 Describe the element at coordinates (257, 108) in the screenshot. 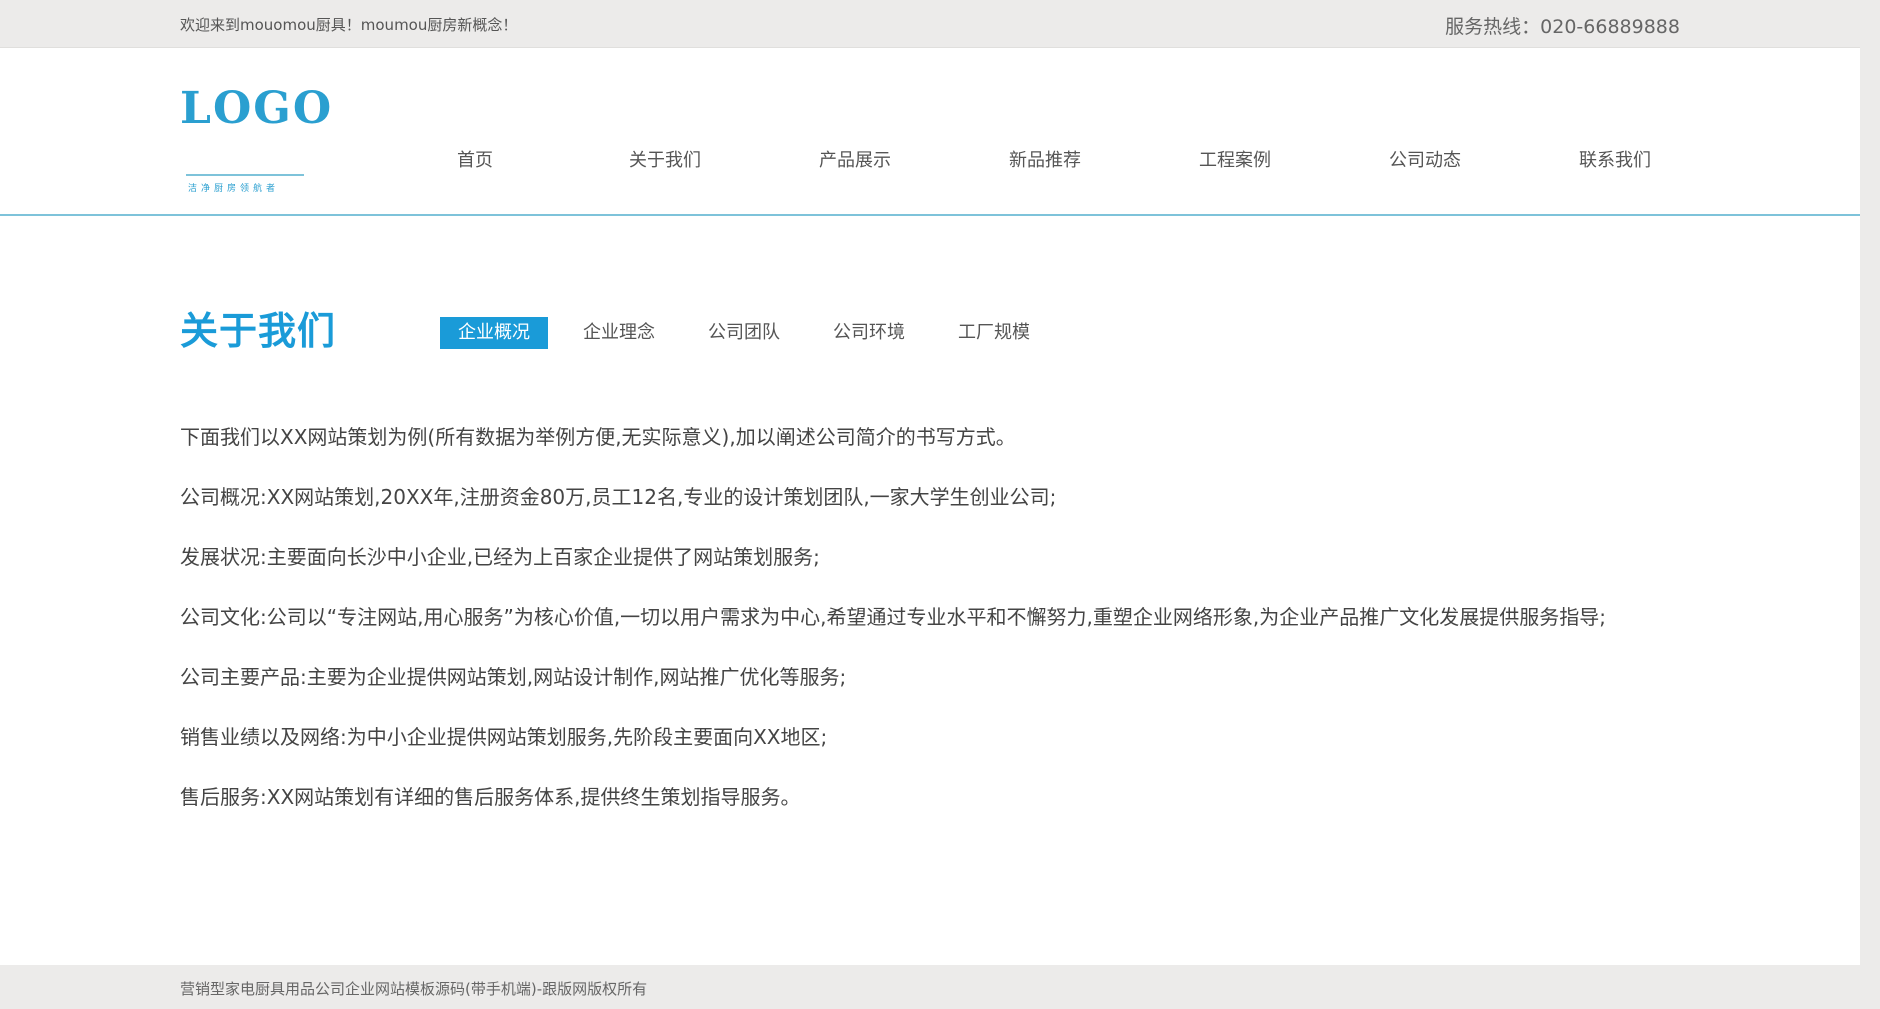

I see `logo-wordmark: LOGO` at that location.